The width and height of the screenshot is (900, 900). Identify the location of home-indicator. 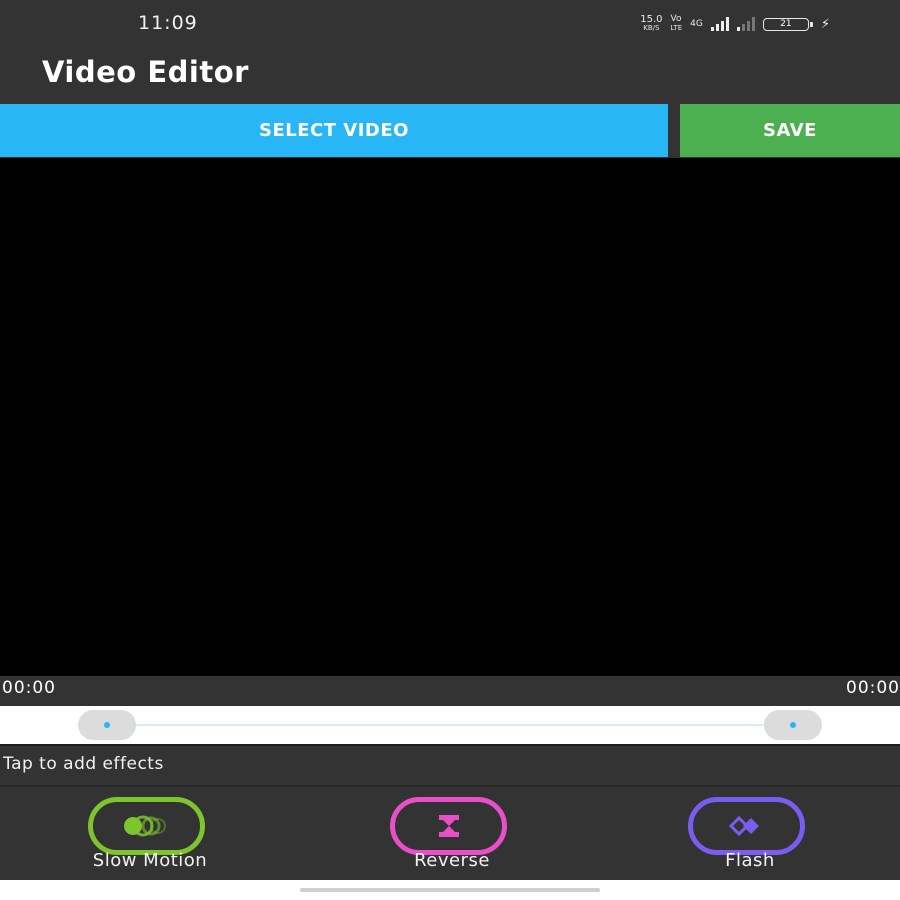
(450, 890).